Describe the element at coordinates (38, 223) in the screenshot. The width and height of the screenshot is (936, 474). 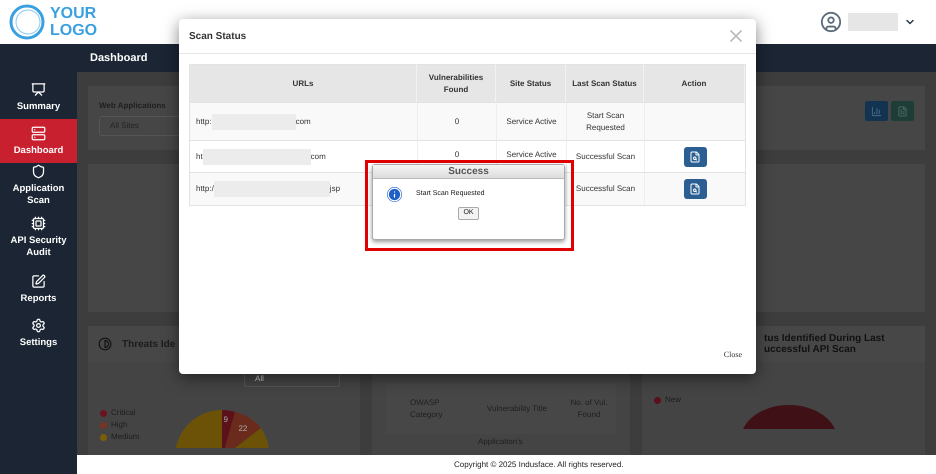
I see `chip-icon` at that location.